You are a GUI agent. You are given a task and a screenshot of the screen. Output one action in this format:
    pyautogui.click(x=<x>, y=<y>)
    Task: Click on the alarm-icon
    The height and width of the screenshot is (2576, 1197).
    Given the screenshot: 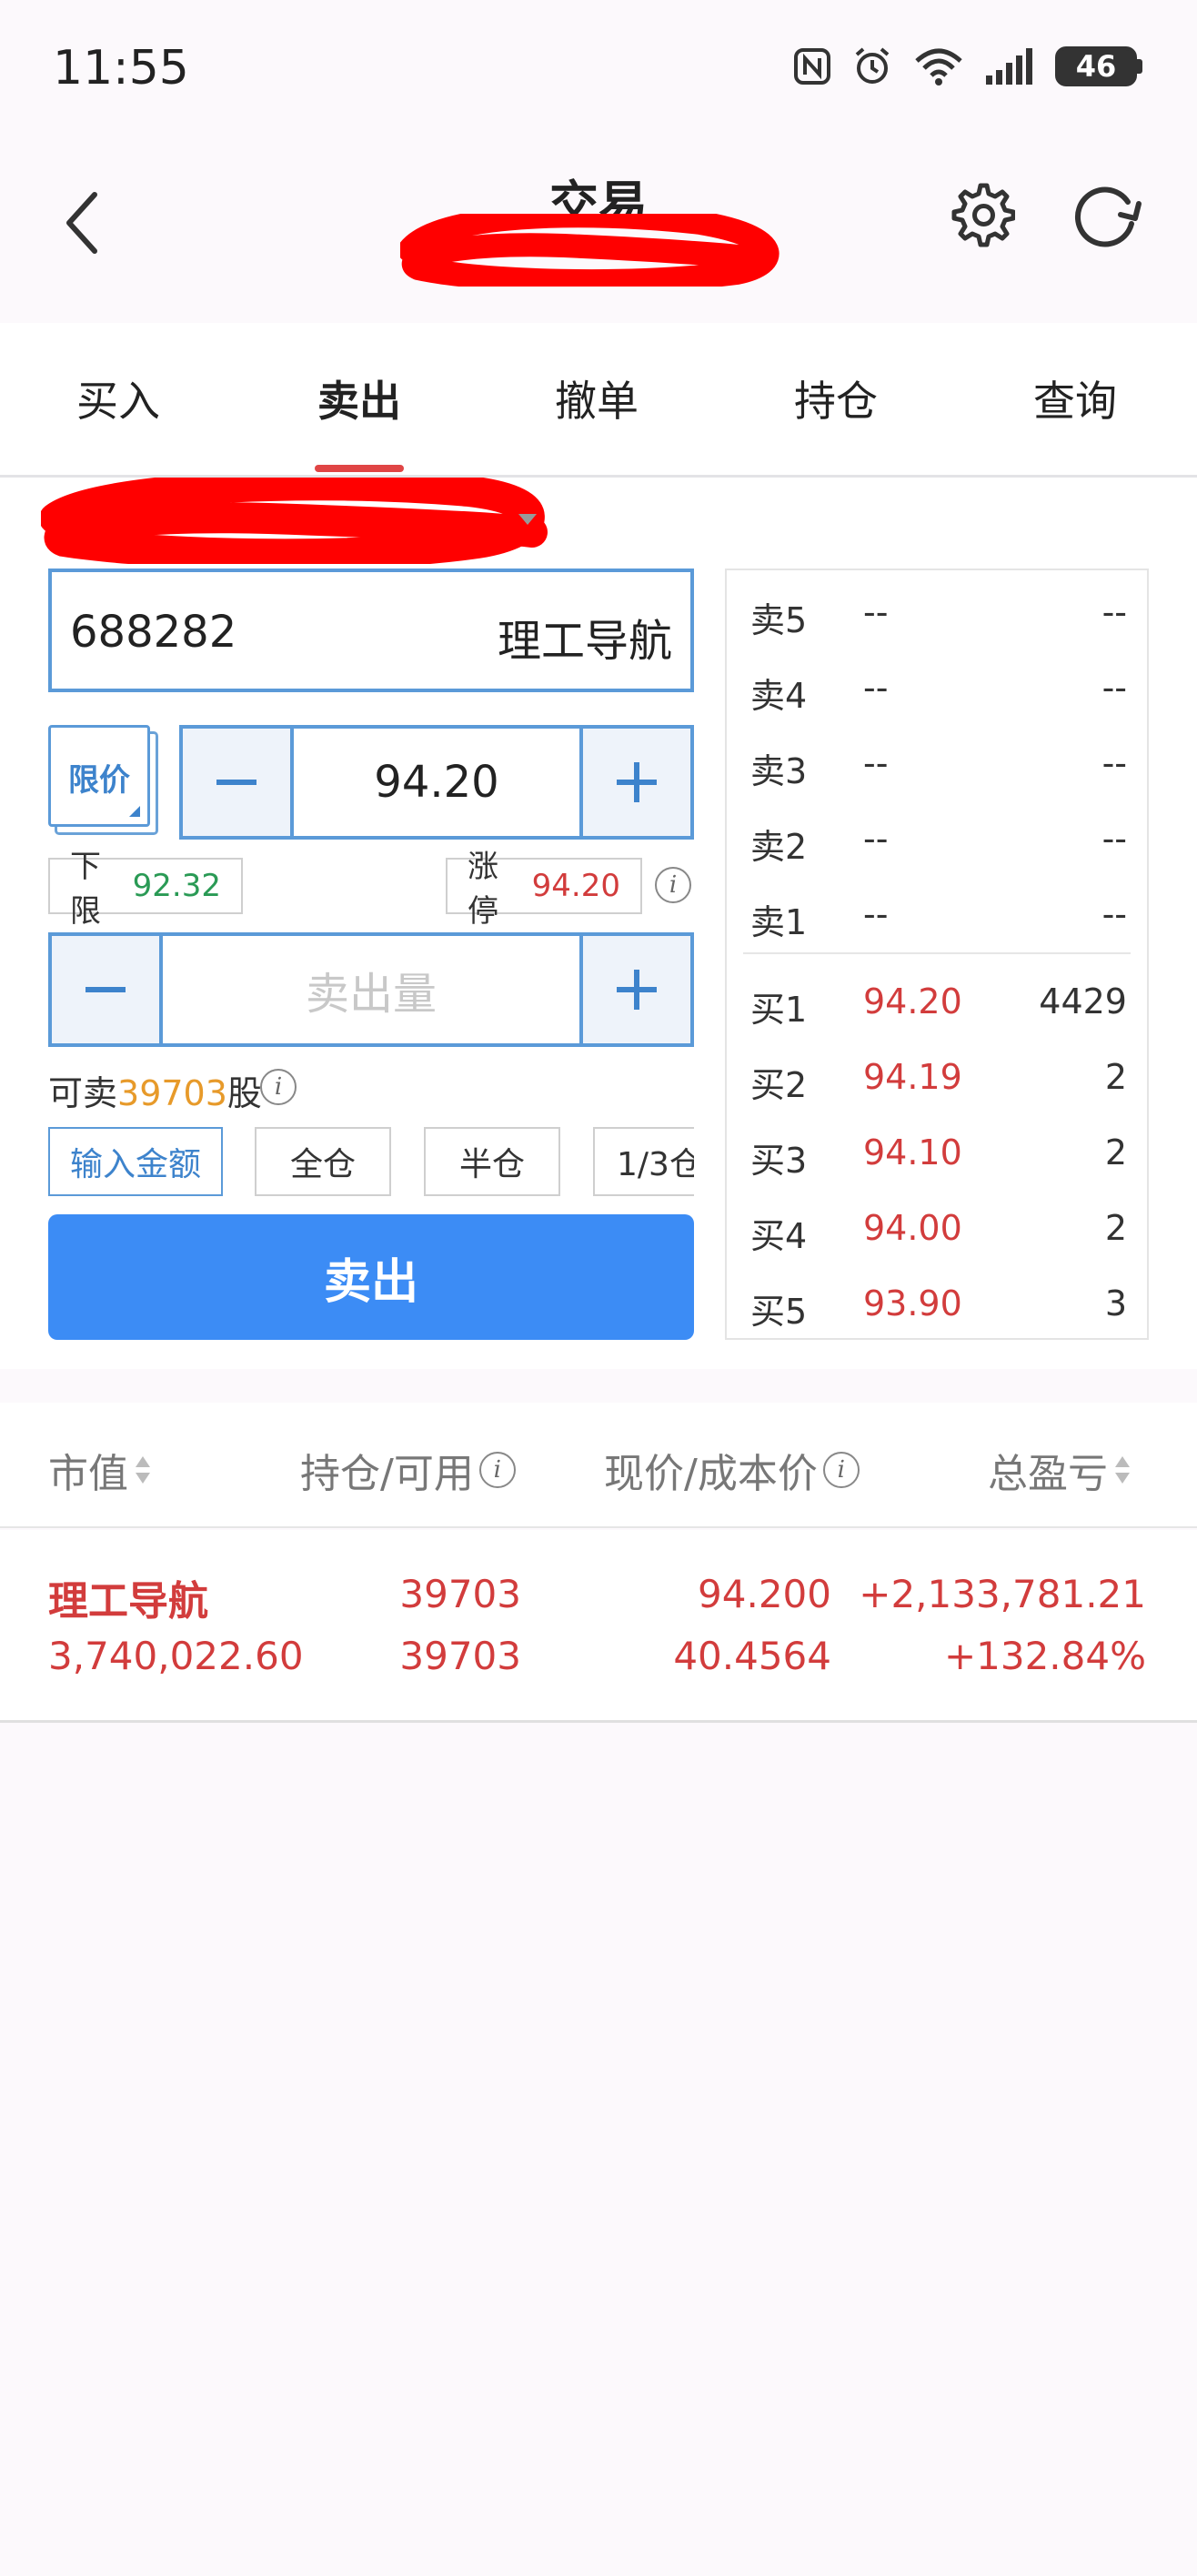 What is the action you would take?
    pyautogui.click(x=872, y=65)
    